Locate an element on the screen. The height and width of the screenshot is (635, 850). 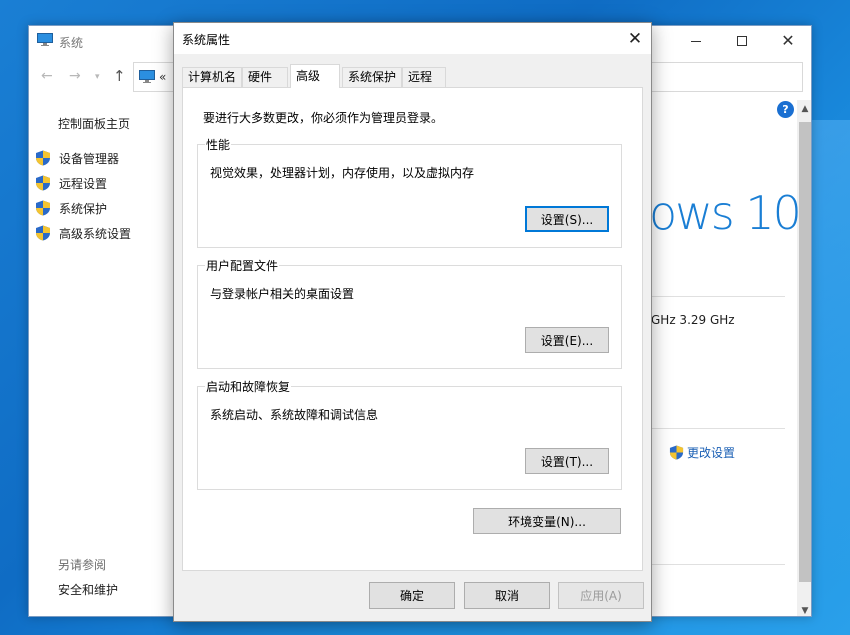
security-maintenance-link: 安全和维护 is located at coordinates (88, 589).